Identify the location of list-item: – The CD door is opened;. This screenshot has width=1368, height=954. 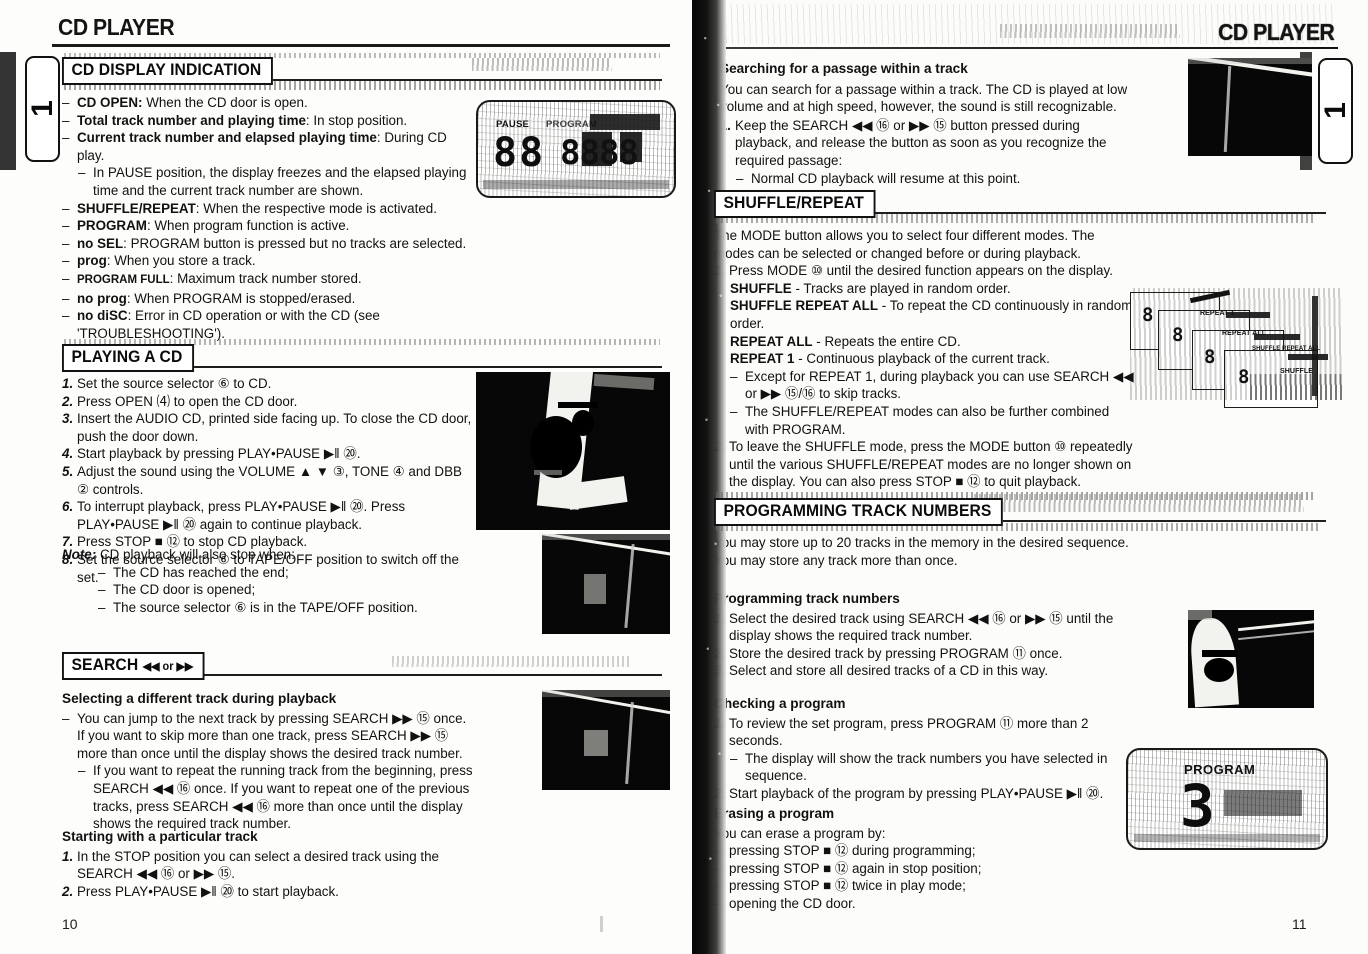
(177, 590).